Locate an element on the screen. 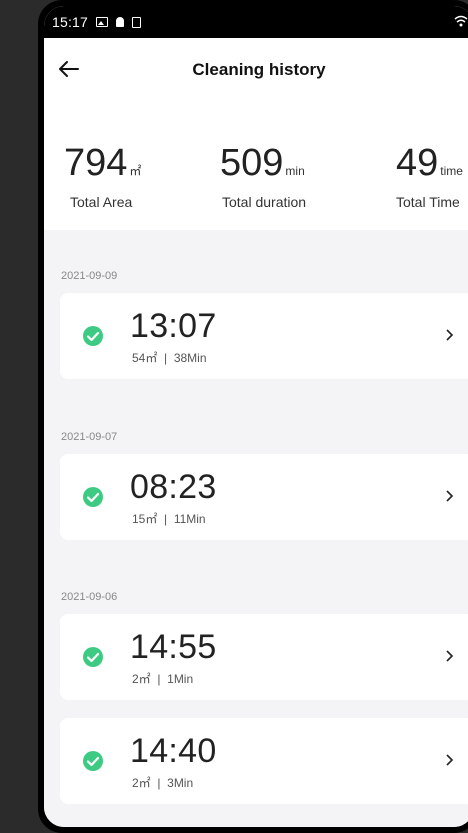 The height and width of the screenshot is (833, 468). stat-label: Total Area is located at coordinates (101, 202).